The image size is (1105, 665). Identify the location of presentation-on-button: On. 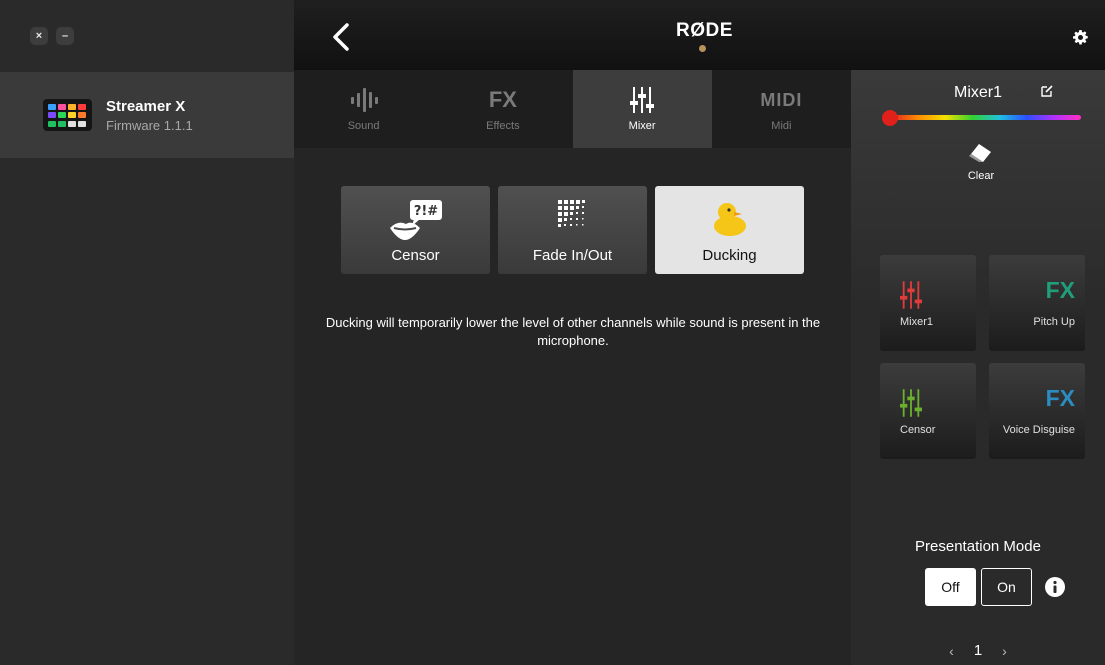
(1006, 587).